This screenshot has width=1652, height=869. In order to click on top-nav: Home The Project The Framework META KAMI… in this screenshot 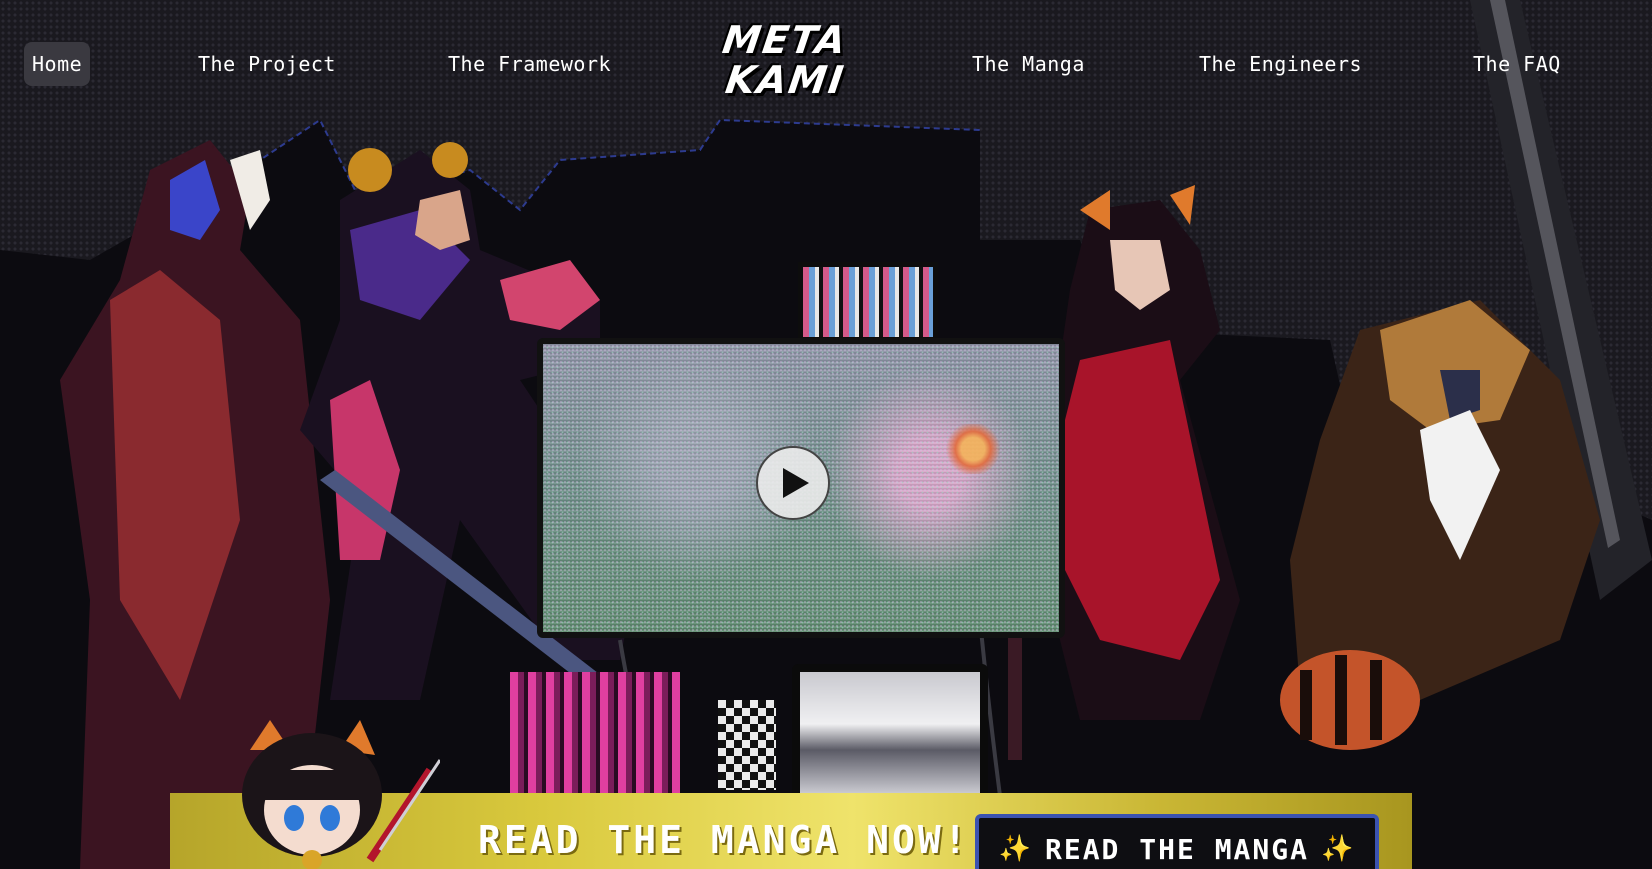, I will do `click(826, 65)`.